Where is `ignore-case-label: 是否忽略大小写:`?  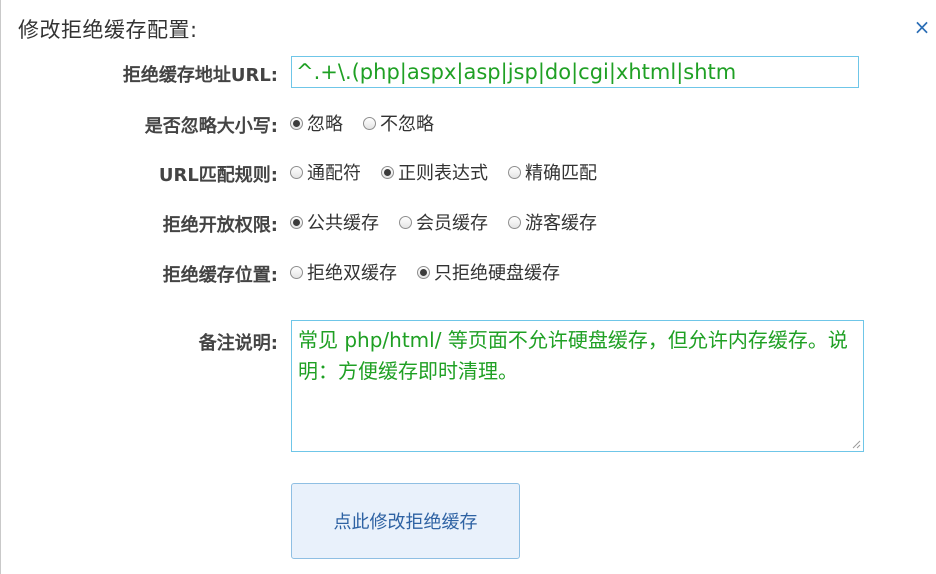
ignore-case-label: 是否忽略大小写: is located at coordinates (211, 126).